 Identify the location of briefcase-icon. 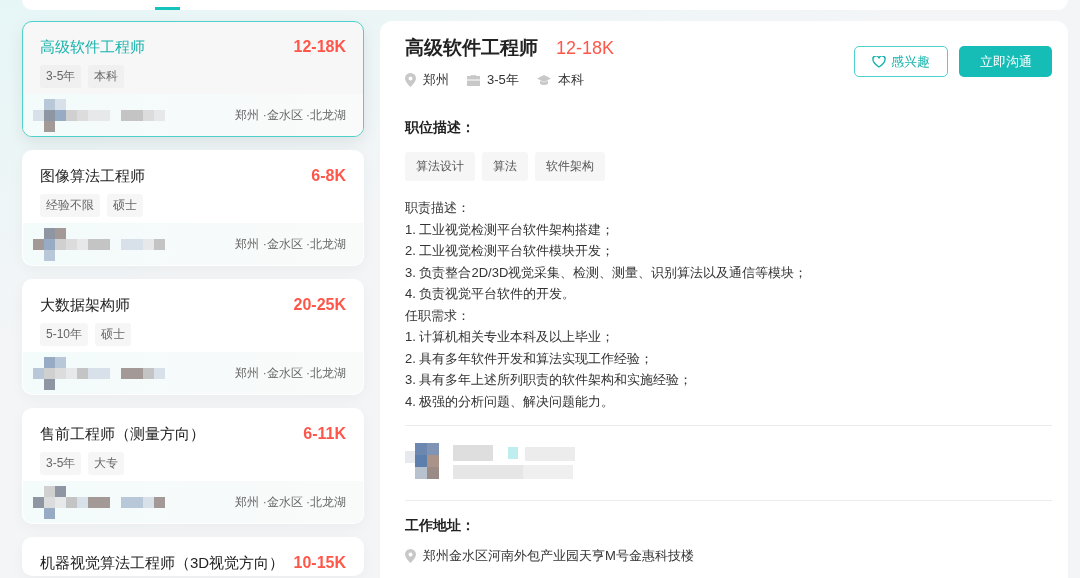
(473, 80).